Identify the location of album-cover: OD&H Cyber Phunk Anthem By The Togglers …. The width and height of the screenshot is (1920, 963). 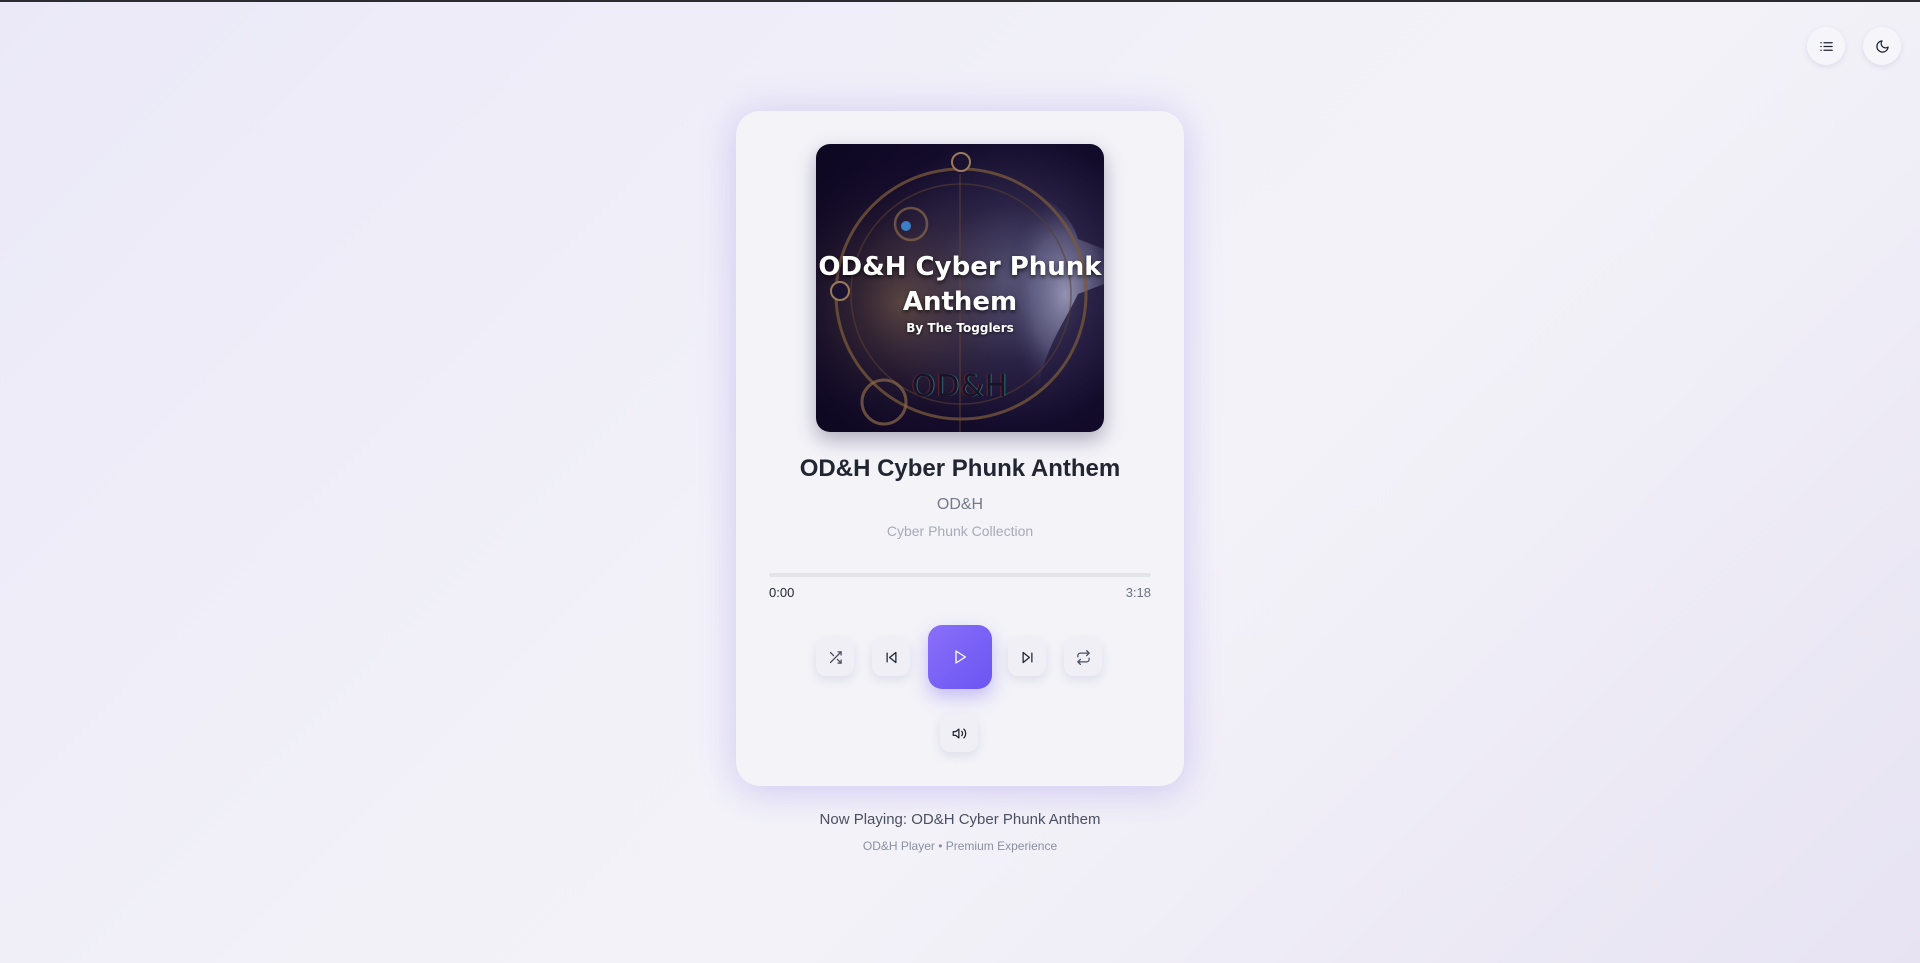
(960, 288).